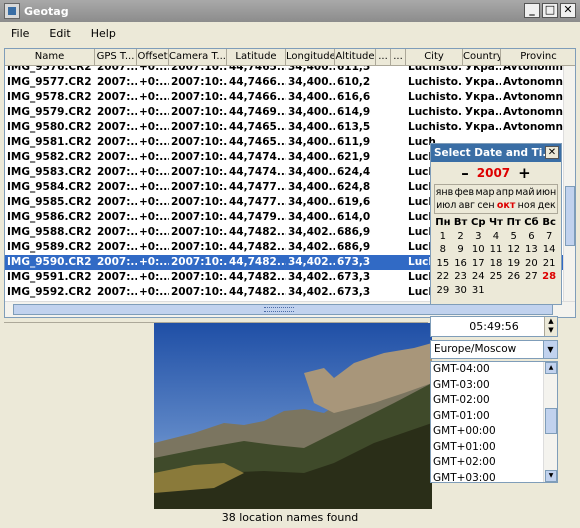 The image size is (580, 528). Describe the element at coordinates (153, 57) in the screenshot. I see `column-header: Offset` at that location.